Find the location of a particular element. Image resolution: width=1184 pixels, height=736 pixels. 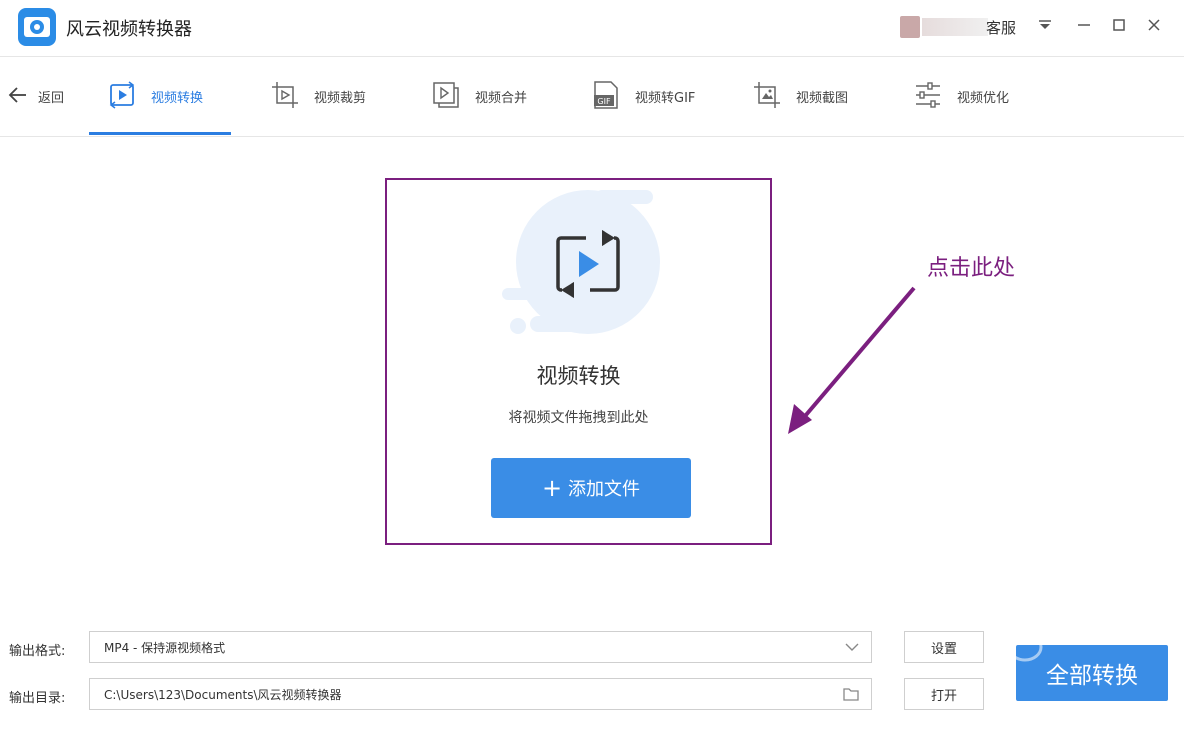

convert-icon is located at coordinates (122, 97).